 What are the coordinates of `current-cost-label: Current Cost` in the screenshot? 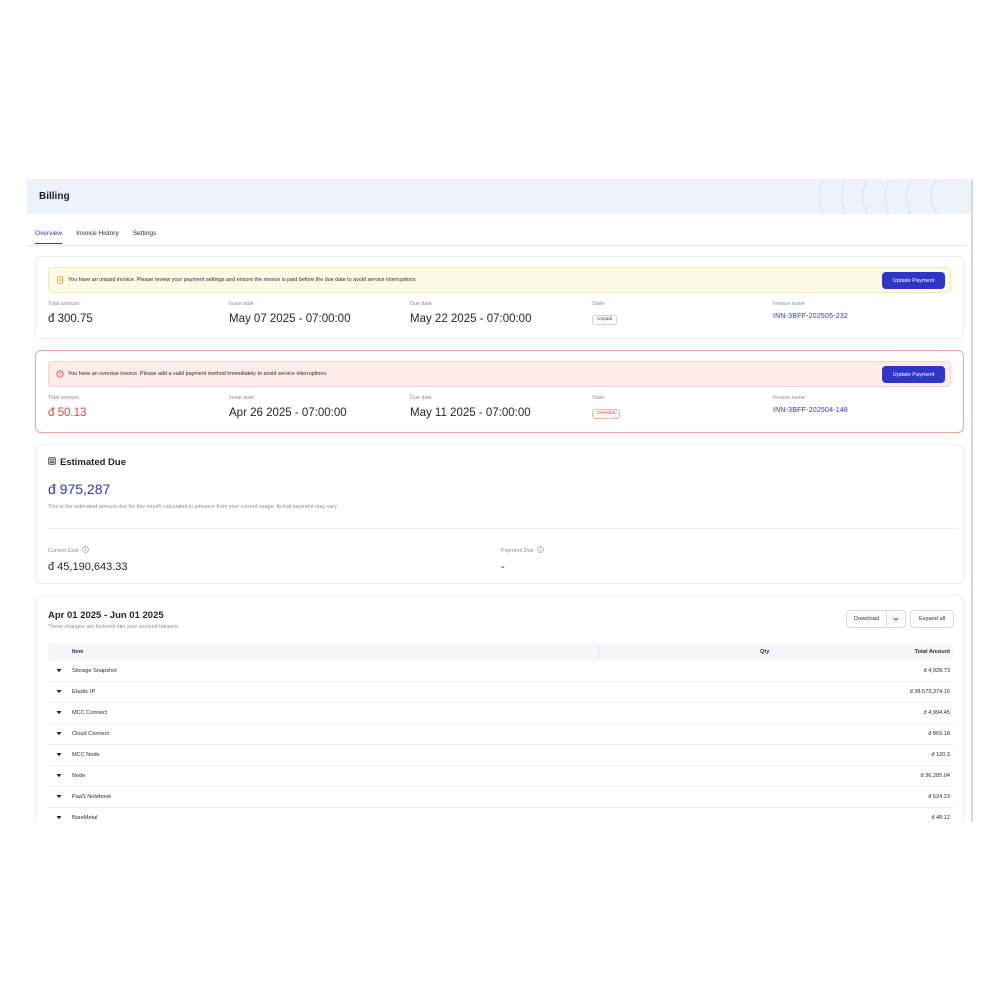 It's located at (63, 550).